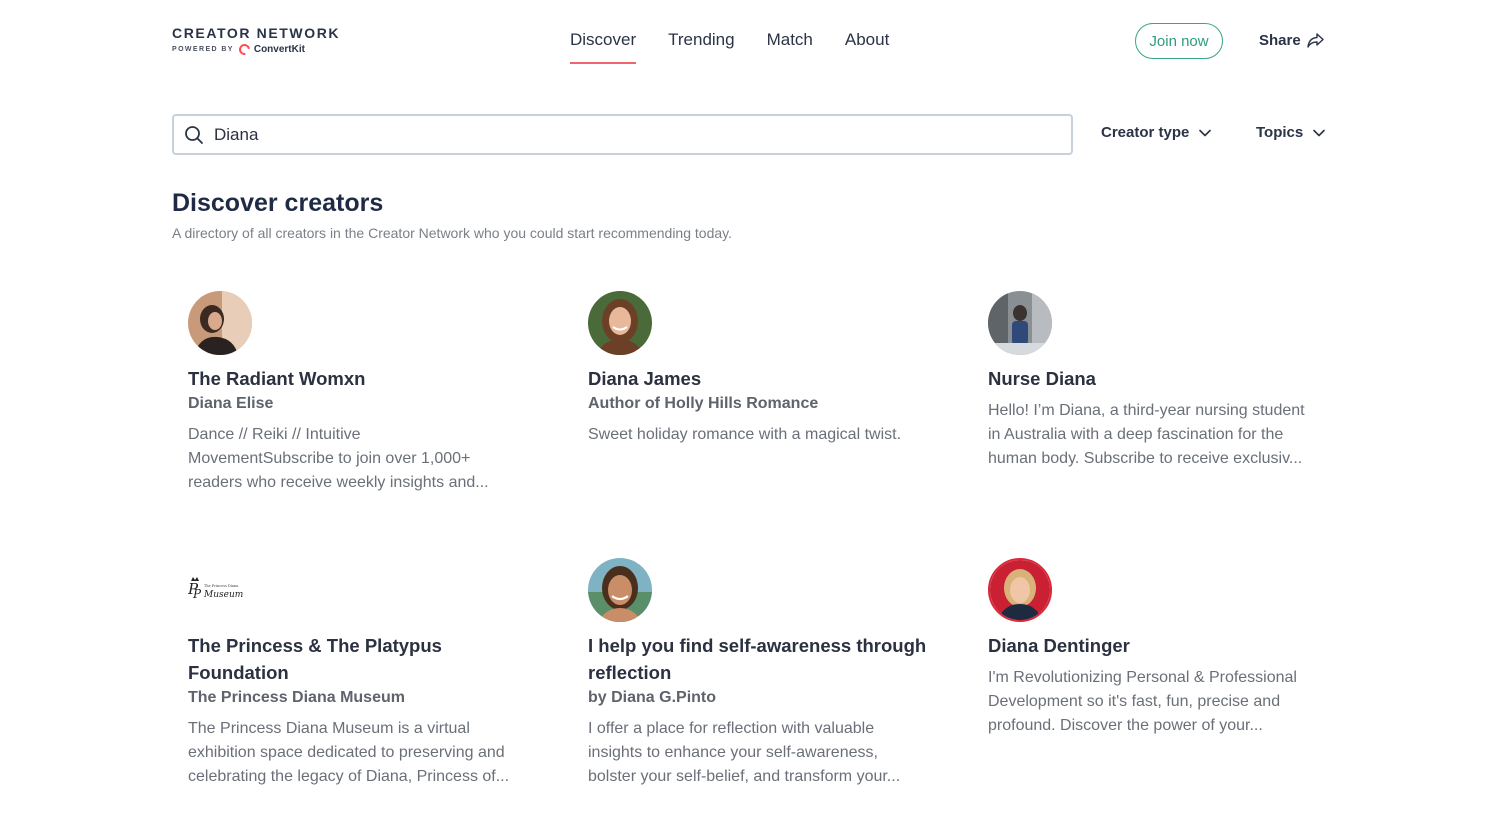 The width and height of the screenshot is (1512, 814). I want to click on search-box, so click(622, 134).